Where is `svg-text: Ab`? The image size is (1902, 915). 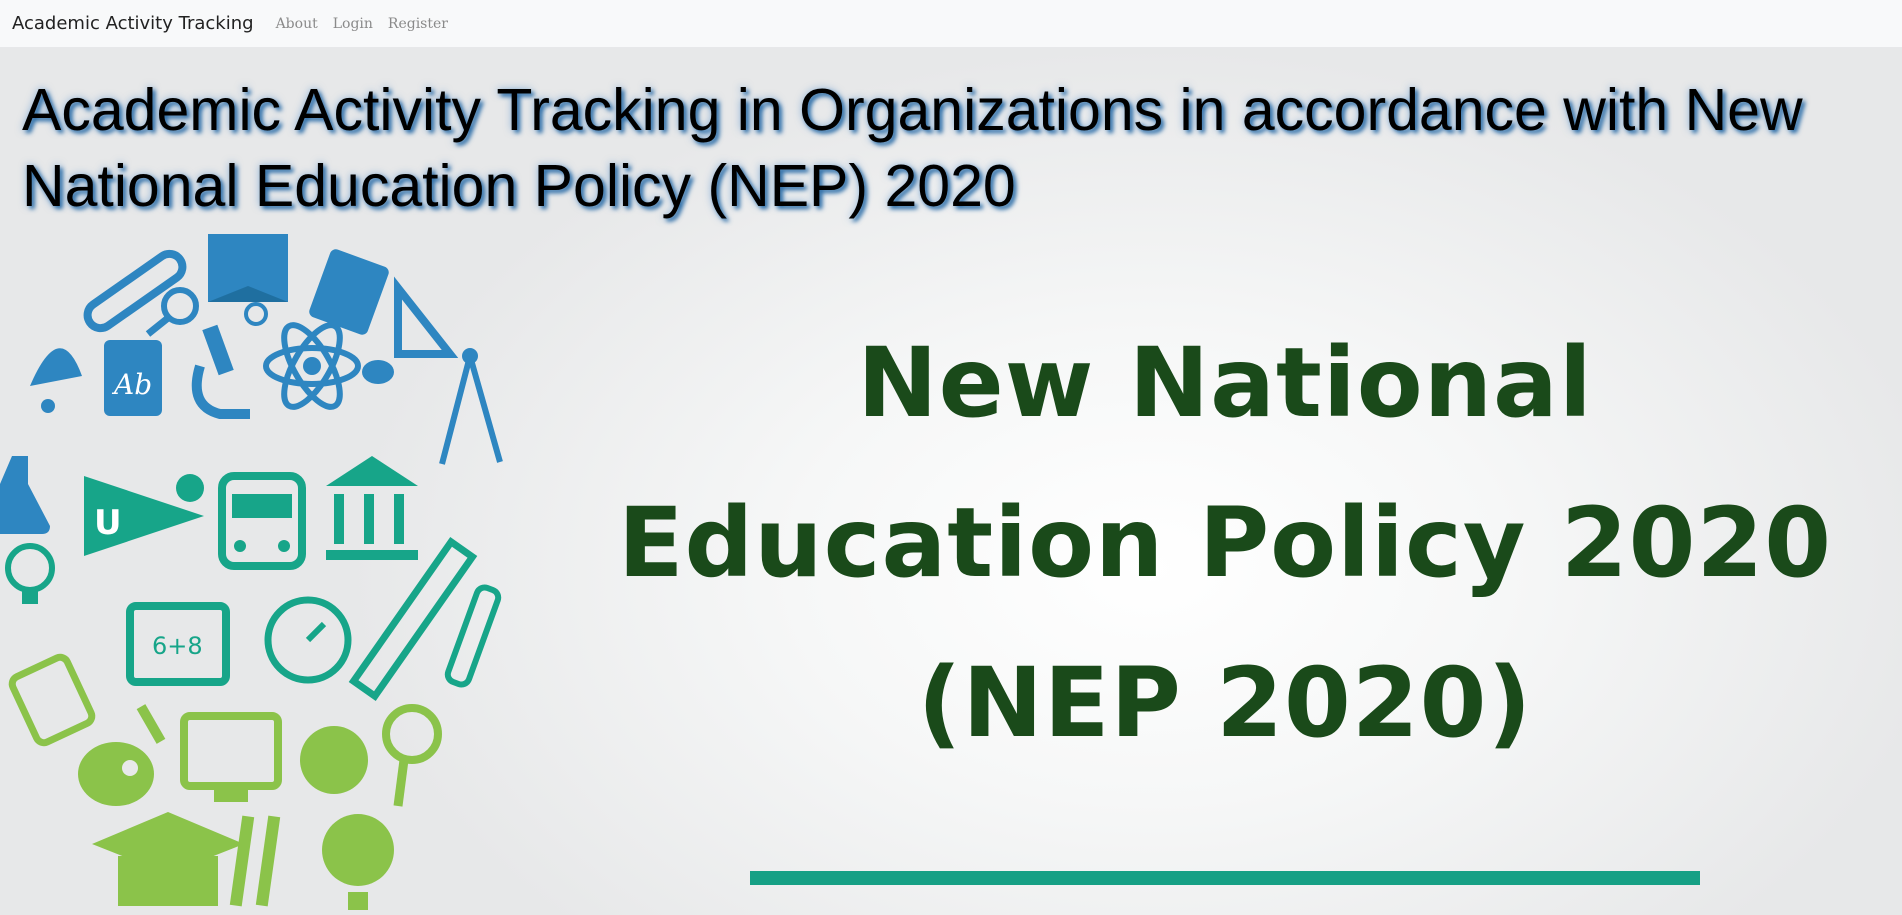
svg-text: Ab is located at coordinates (131, 384).